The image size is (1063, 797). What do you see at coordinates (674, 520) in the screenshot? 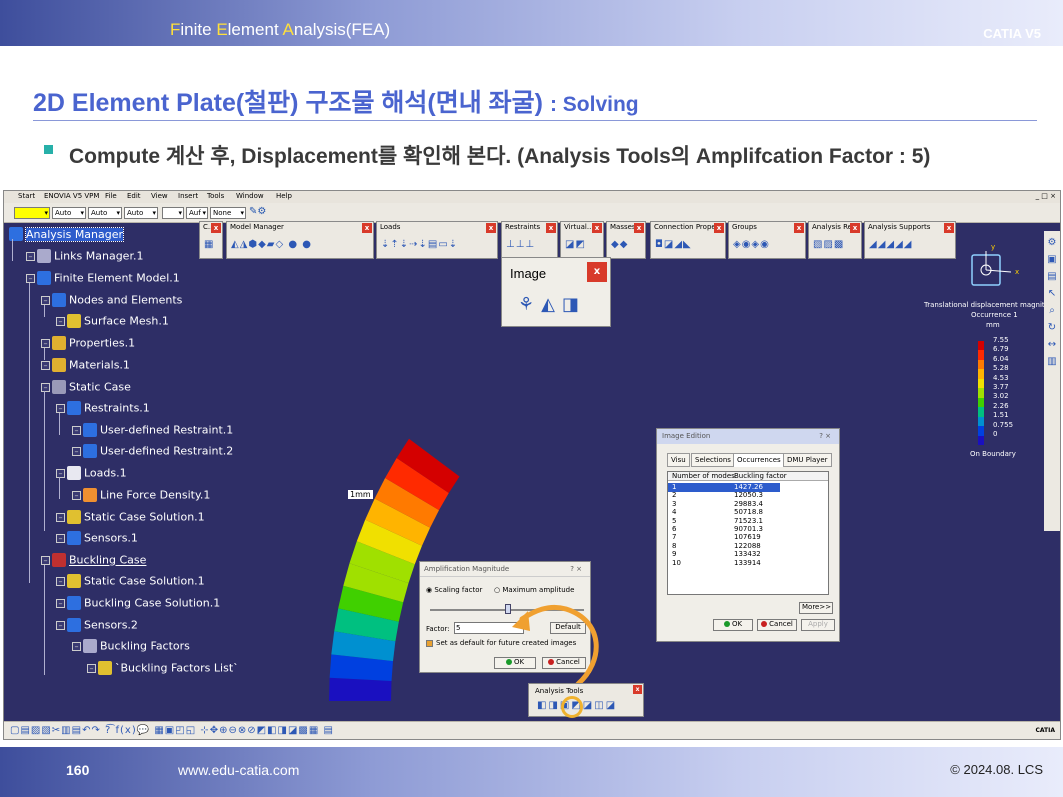
I see `mode-number: 5` at bounding box center [674, 520].